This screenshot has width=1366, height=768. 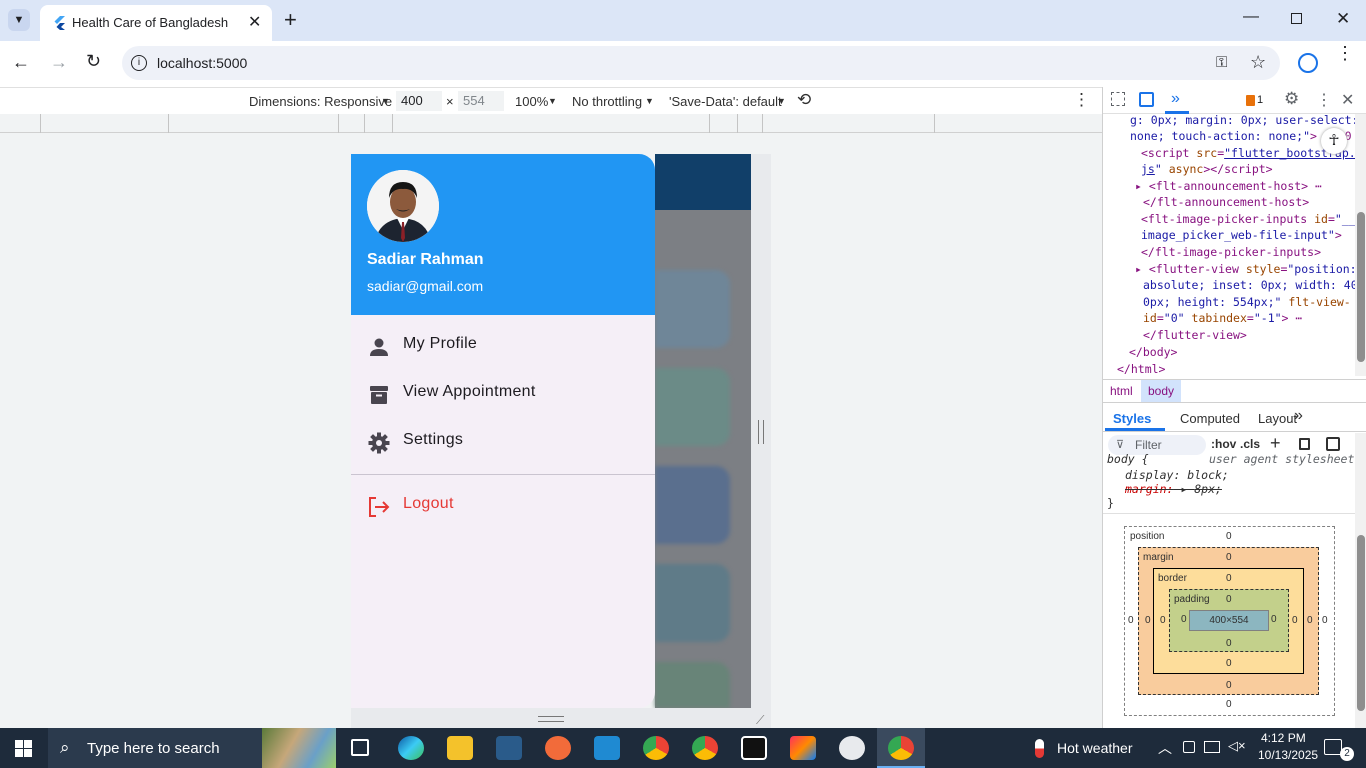 I want to click on width-input: 400, so click(x=419, y=101).